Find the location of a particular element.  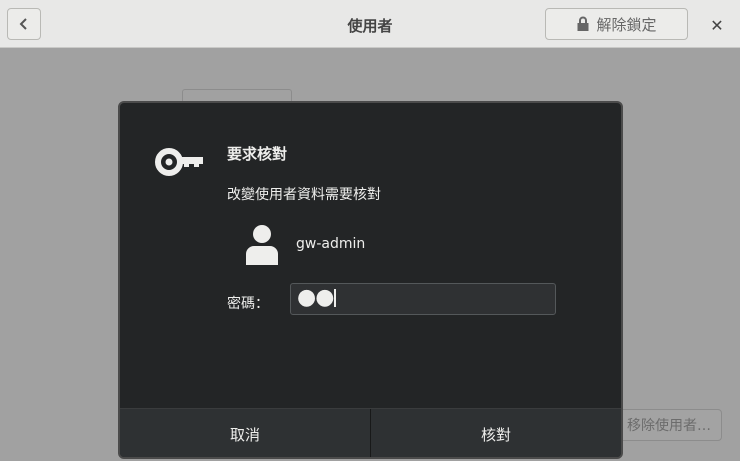

header-bar: 使用者 解除鎖定 ✕ is located at coordinates (370, 24).